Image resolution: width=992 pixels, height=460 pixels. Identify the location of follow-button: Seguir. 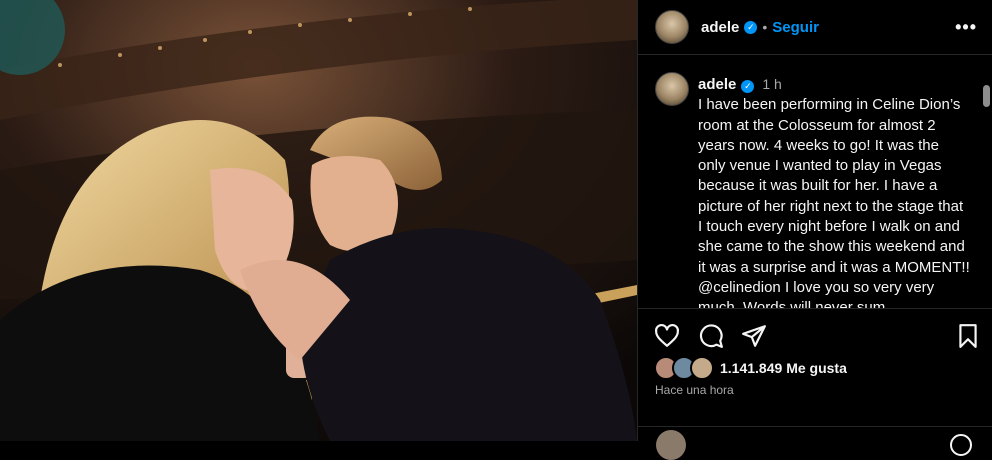
(795, 27).